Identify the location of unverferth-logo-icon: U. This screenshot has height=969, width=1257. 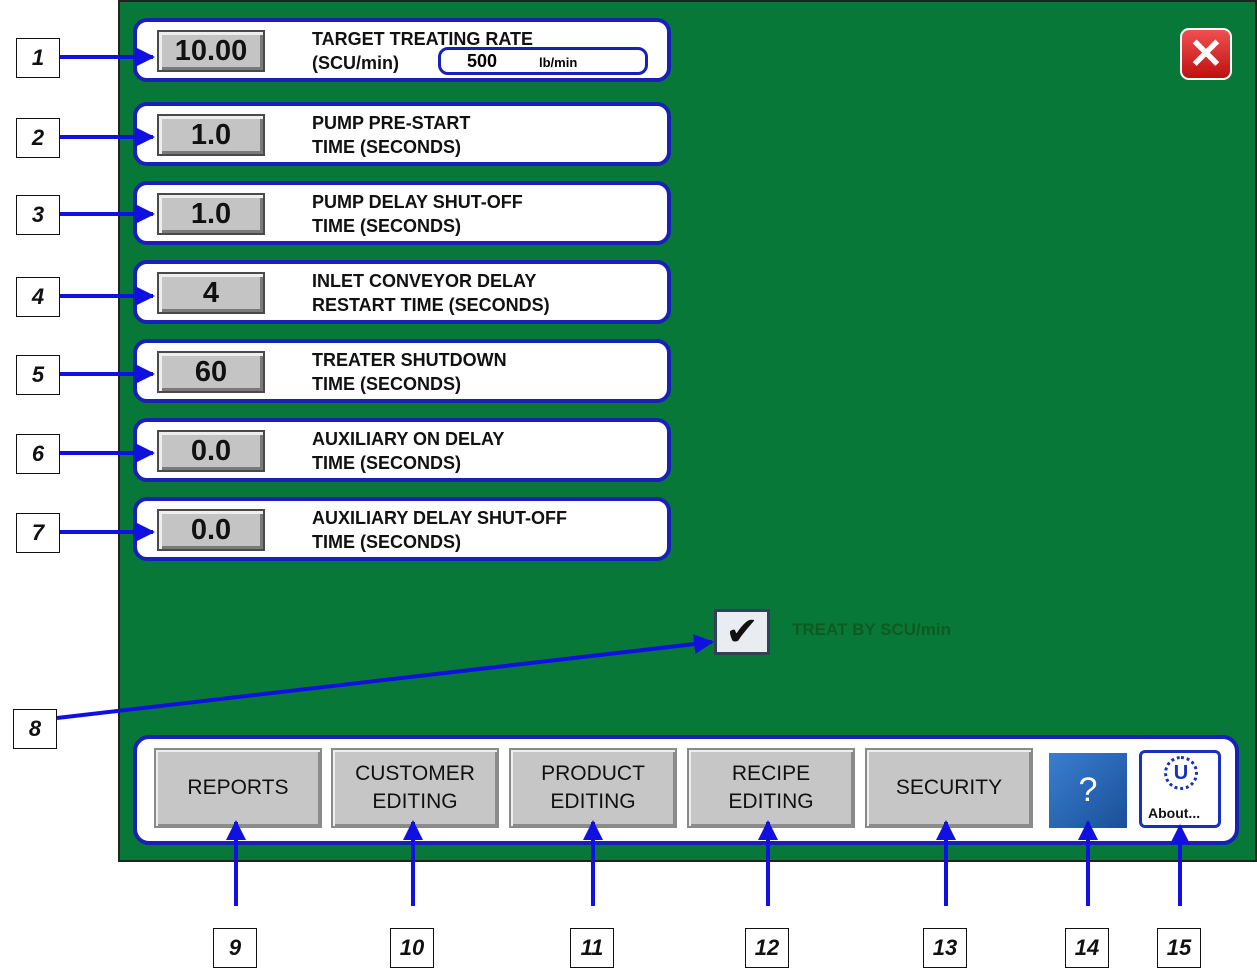
(1181, 773).